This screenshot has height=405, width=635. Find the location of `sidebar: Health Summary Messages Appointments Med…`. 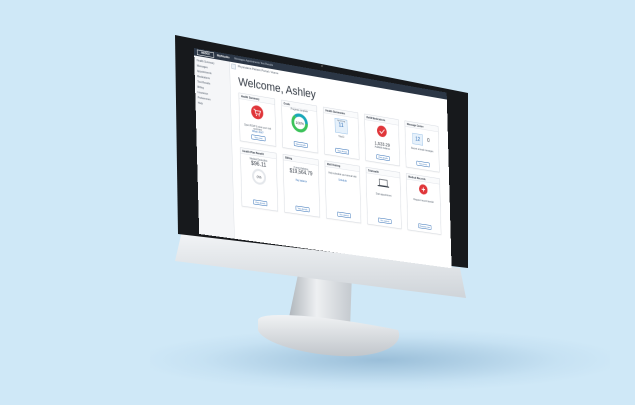

sidebar: Health Summary Messages Appointments Med… is located at coordinates (214, 147).